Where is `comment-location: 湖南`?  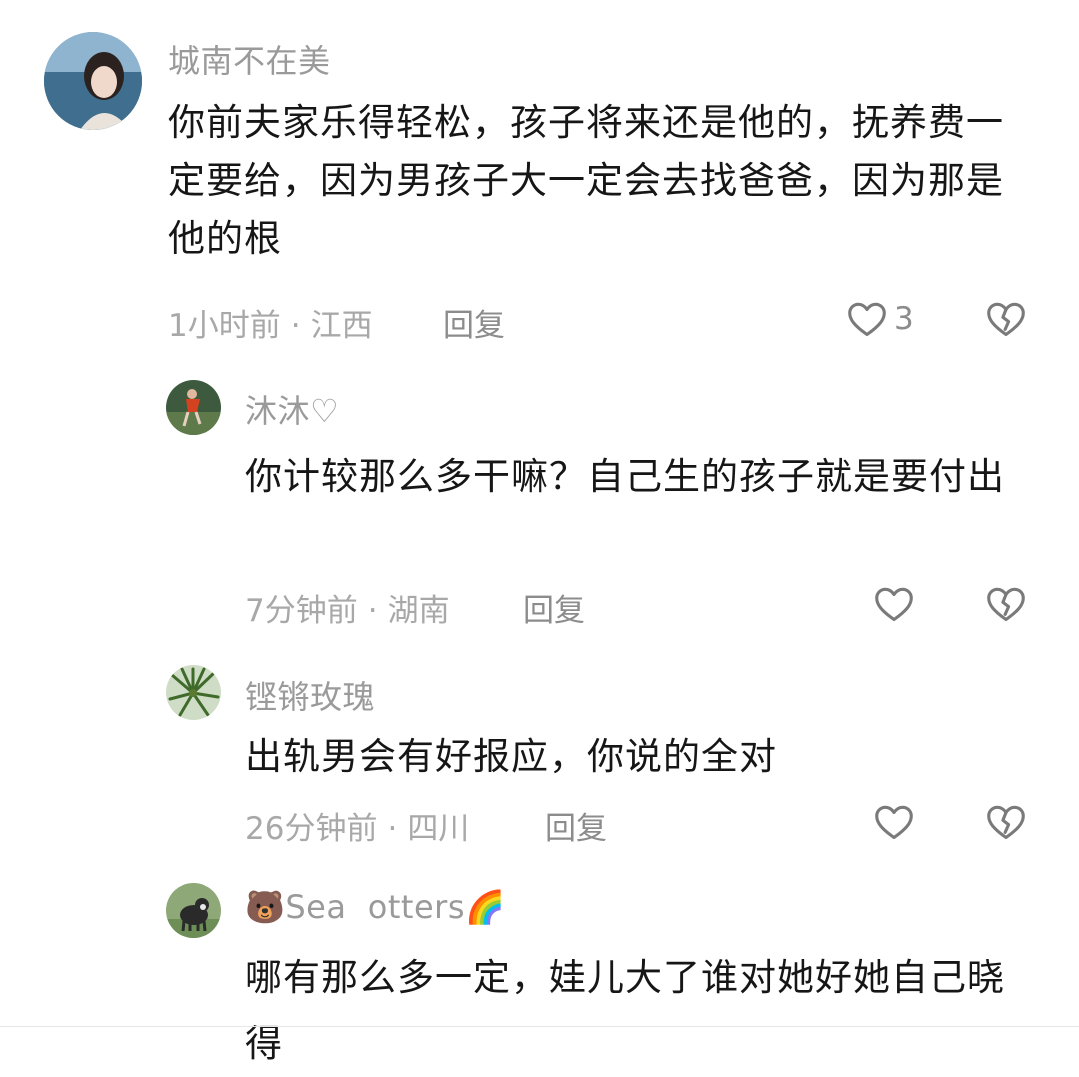 comment-location: 湖南 is located at coordinates (418, 611).